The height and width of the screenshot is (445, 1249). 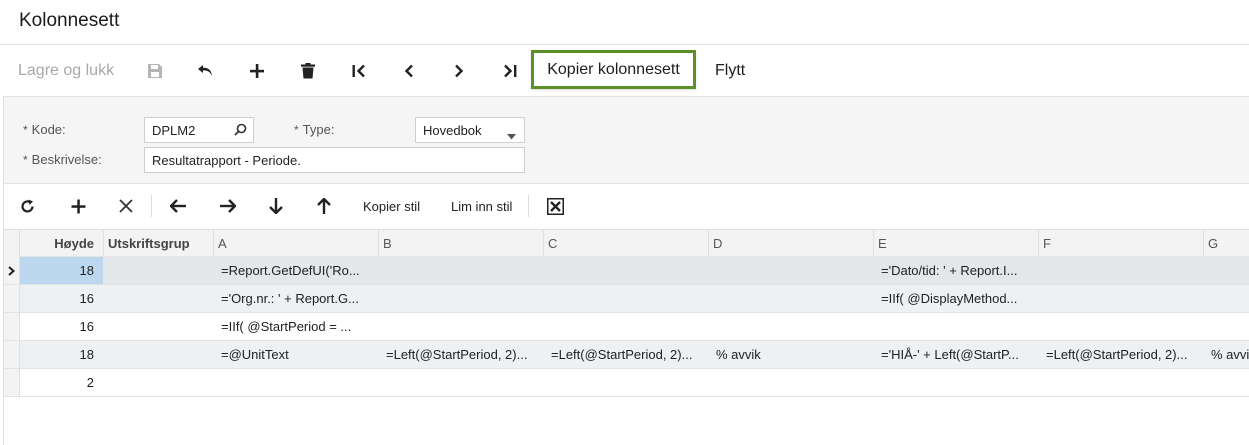 What do you see at coordinates (199, 130) in the screenshot?
I see `code-field: DPLM2` at bounding box center [199, 130].